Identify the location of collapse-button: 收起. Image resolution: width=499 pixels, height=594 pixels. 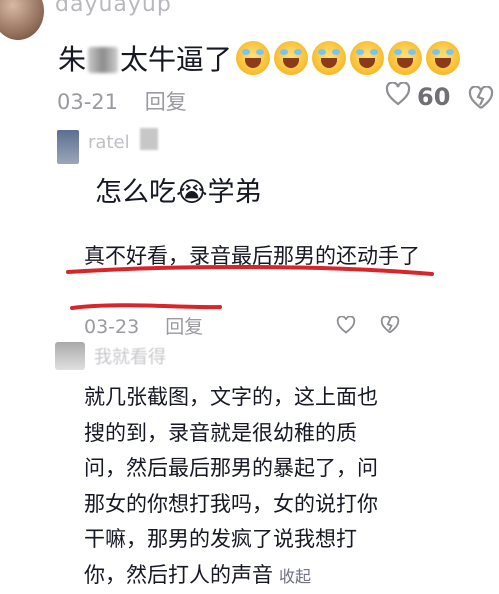
(295, 576).